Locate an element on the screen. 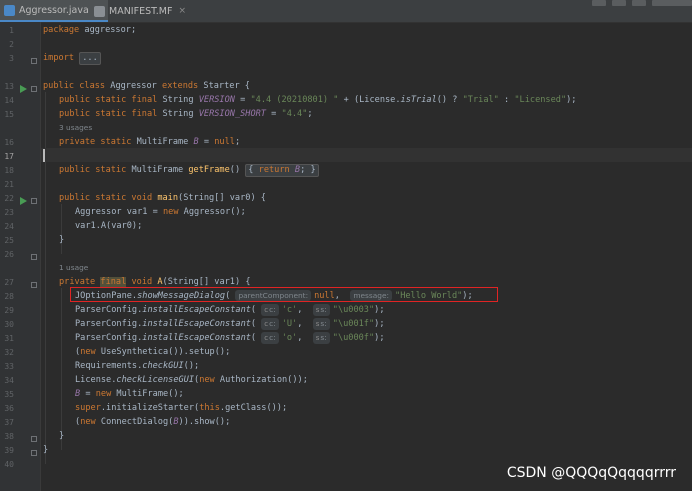 Image resolution: width=692 pixels, height=491 pixels. folded-method-body: { return B; } is located at coordinates (282, 170).